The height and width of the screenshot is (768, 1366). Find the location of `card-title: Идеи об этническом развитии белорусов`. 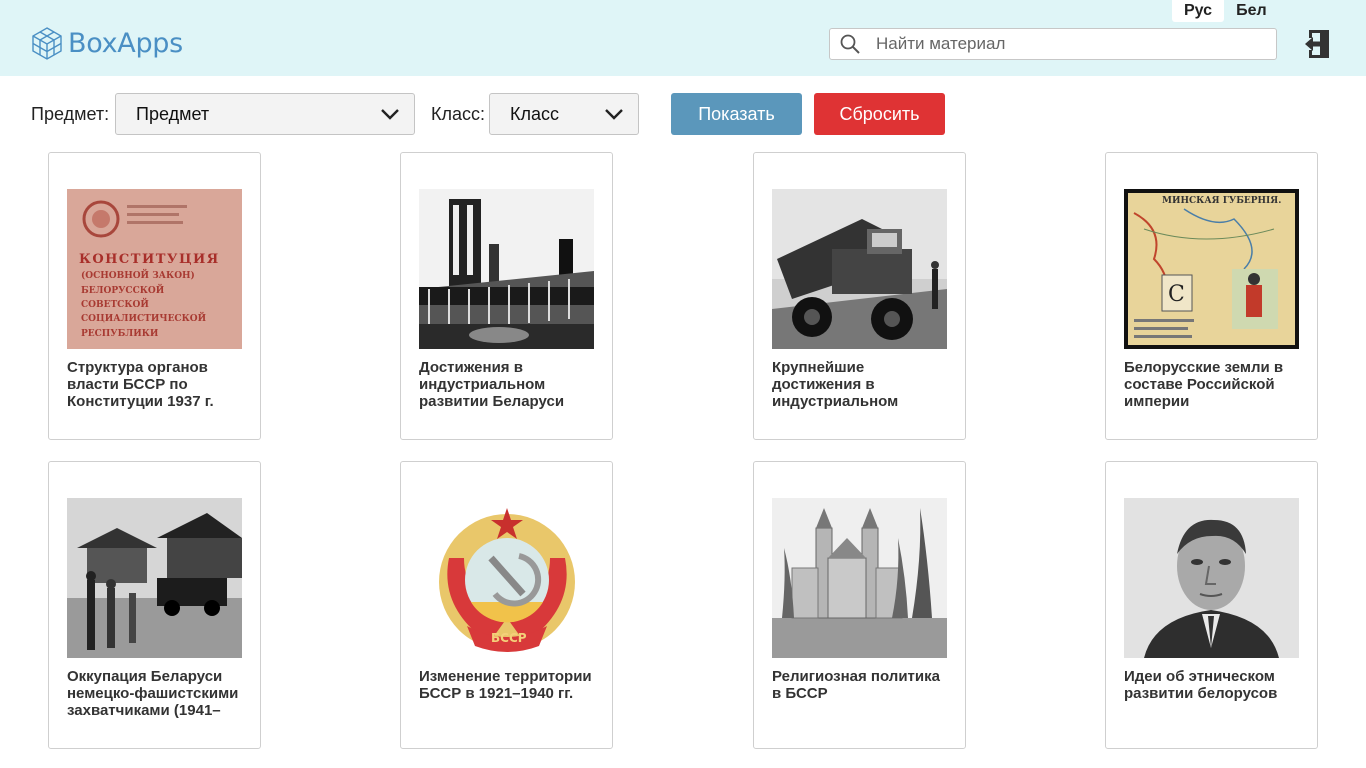

card-title: Идеи об этническом развитии белорусов is located at coordinates (1201, 685).